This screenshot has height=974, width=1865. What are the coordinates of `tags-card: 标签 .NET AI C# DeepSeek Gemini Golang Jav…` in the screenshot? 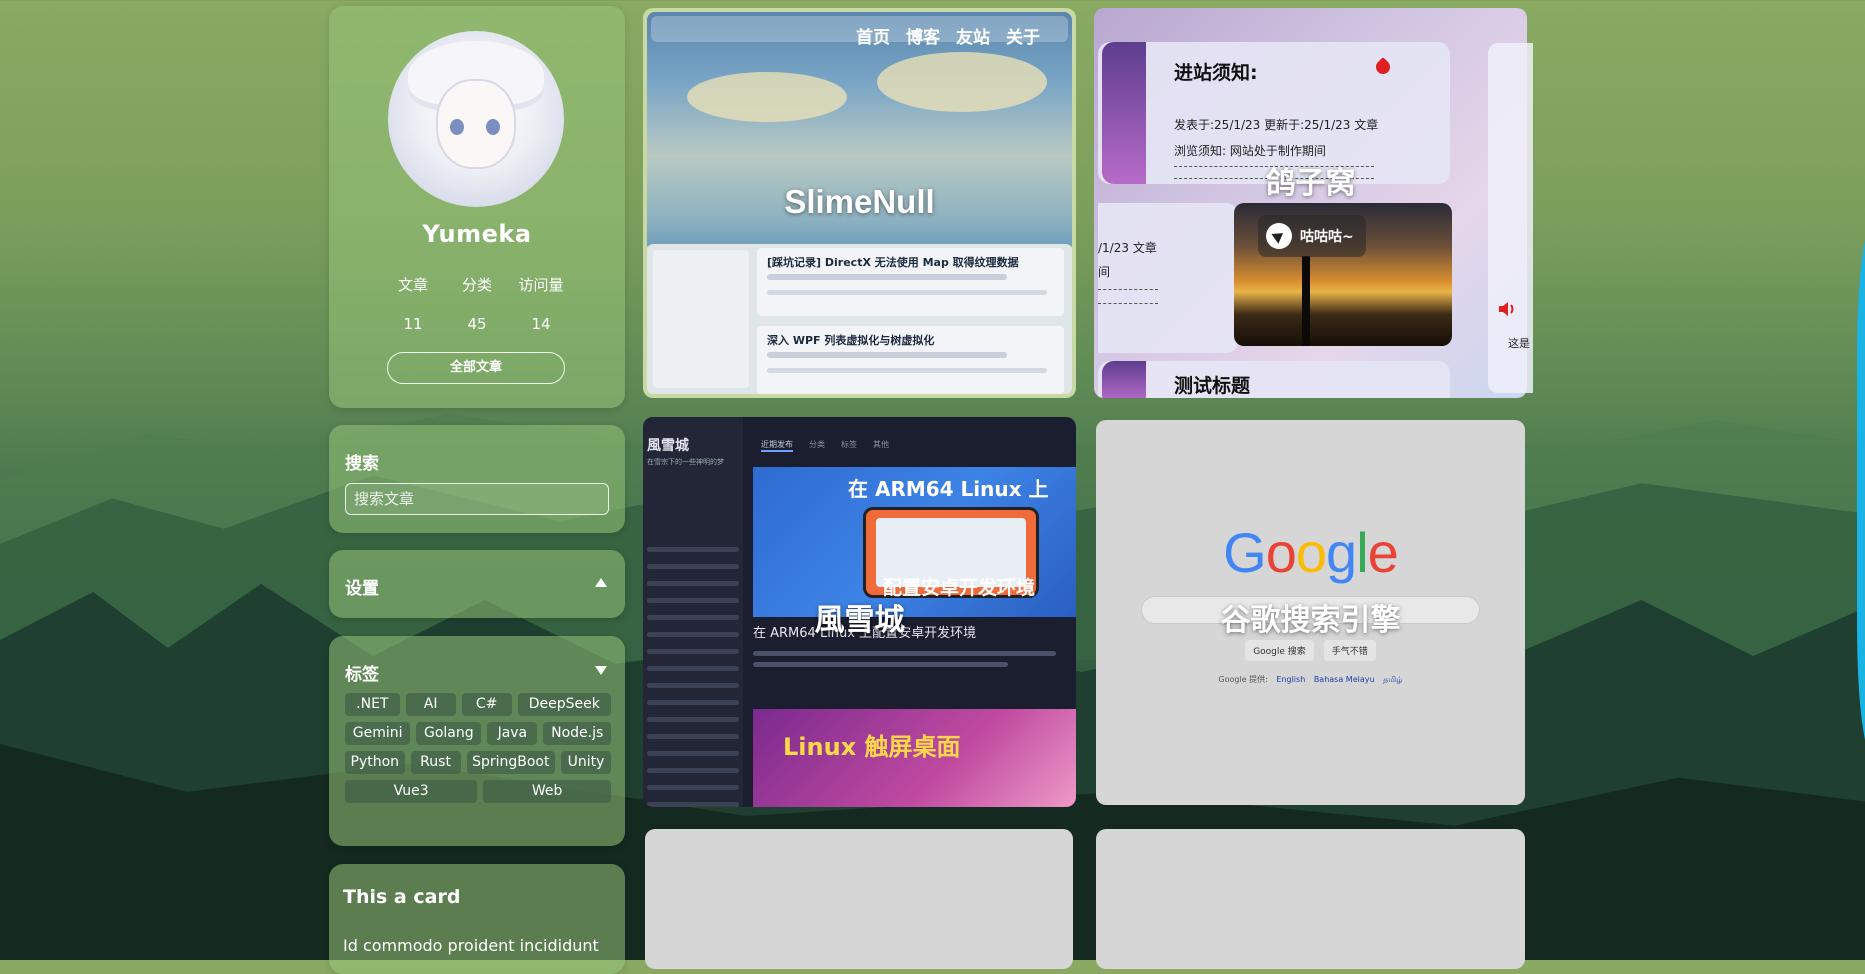 It's located at (477, 741).